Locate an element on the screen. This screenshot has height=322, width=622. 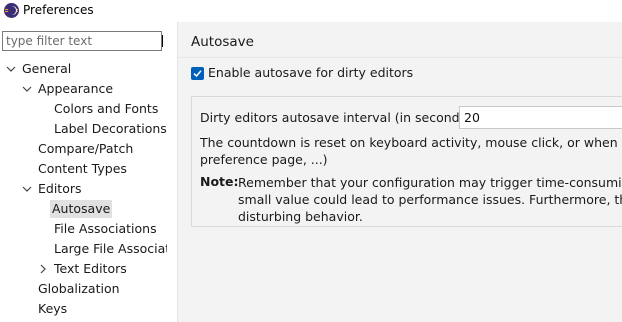
tree-item-globalization: Globalization is located at coordinates (79, 289).